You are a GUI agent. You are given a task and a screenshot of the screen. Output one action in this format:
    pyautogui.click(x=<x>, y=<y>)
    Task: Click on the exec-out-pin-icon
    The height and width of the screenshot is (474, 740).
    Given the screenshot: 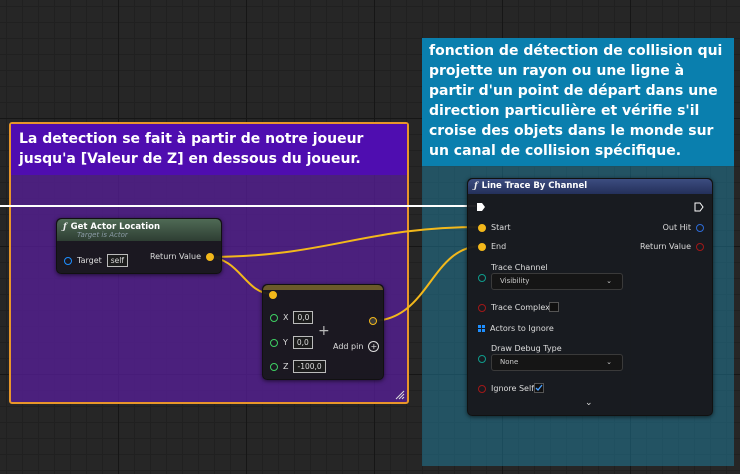 What is the action you would take?
    pyautogui.click(x=699, y=207)
    